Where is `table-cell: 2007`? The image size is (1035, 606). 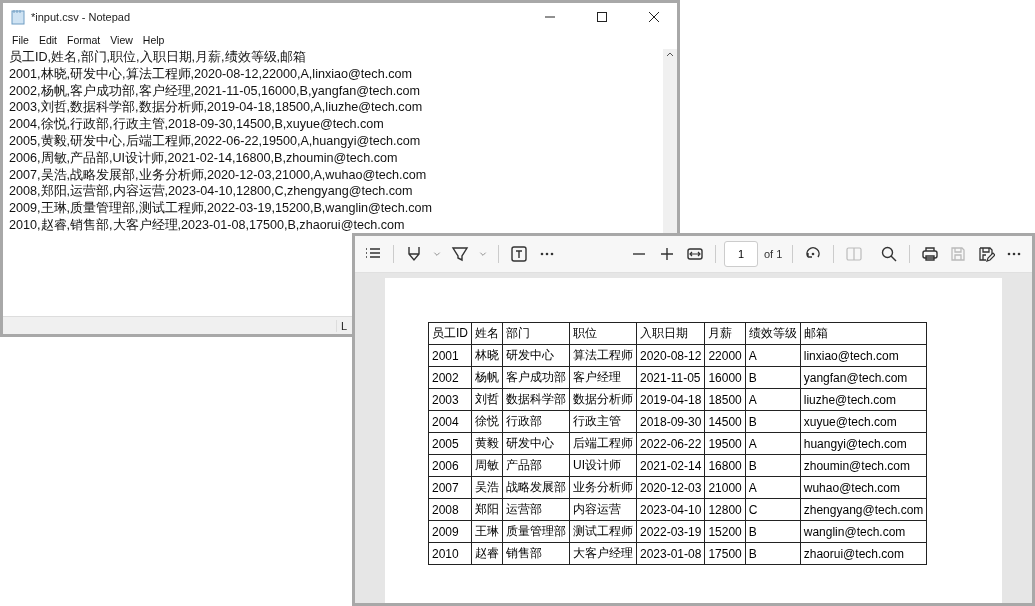
table-cell: 2007 is located at coordinates (450, 487).